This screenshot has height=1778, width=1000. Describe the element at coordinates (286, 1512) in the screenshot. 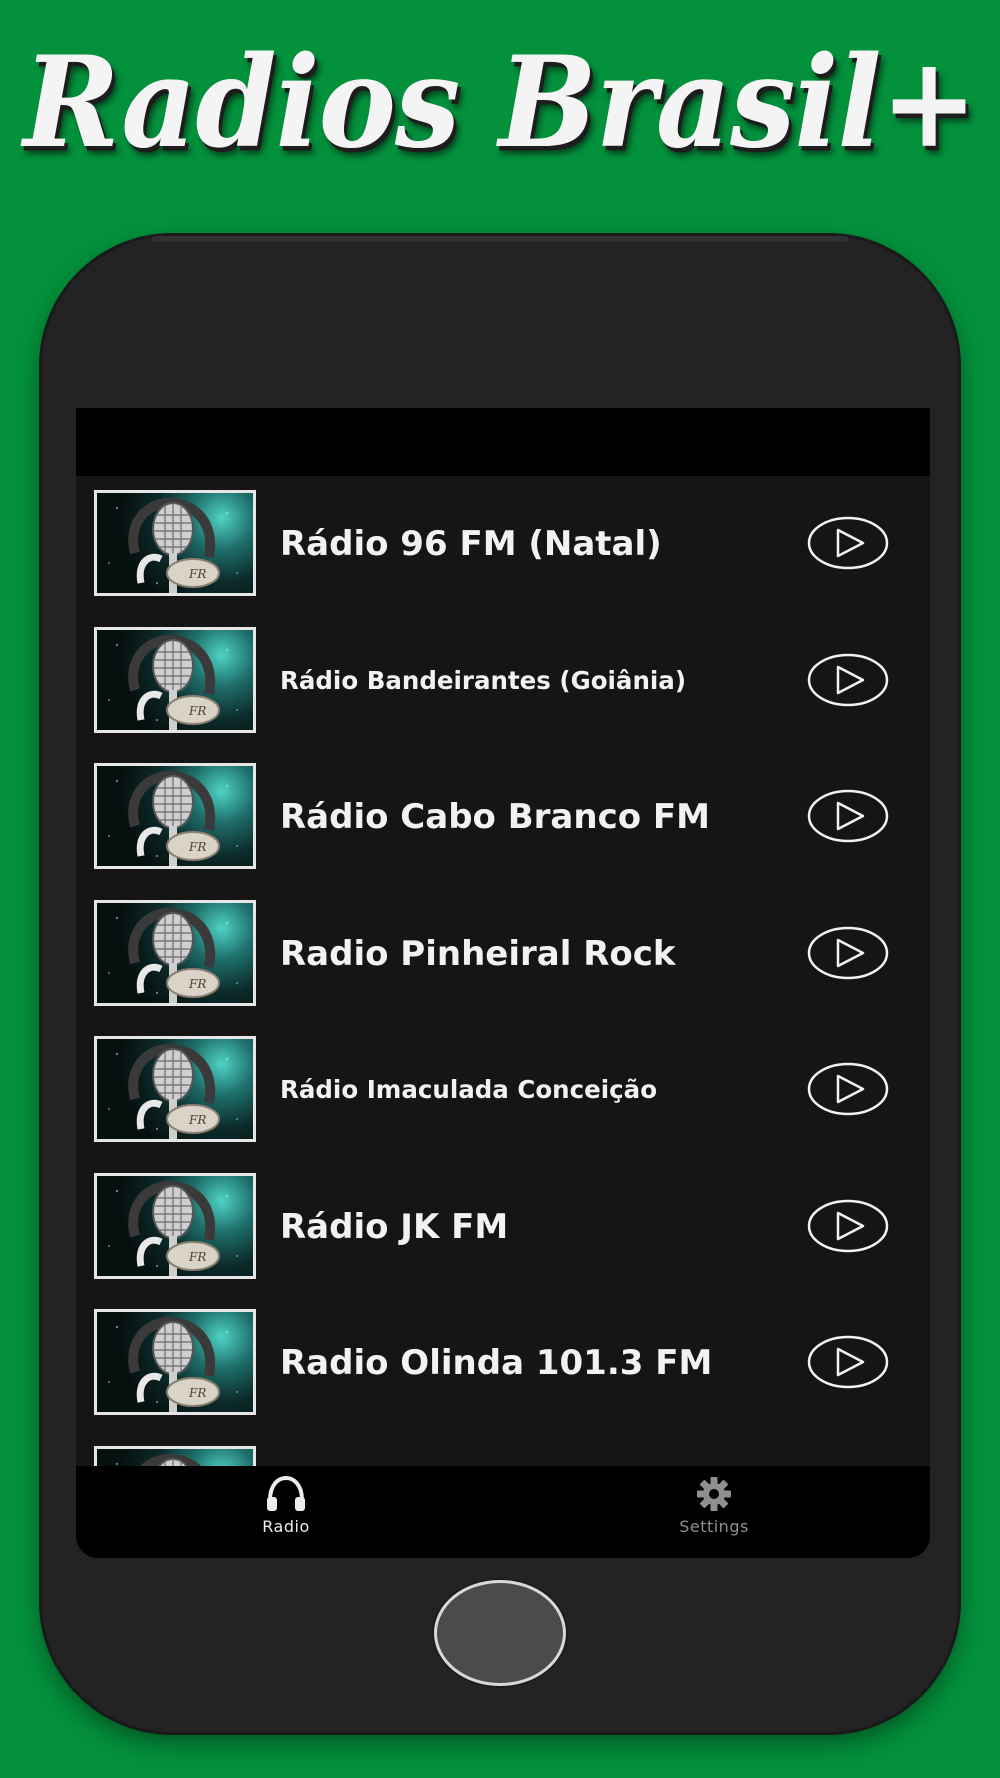

I see `nav-tab-radio: Radio` at that location.